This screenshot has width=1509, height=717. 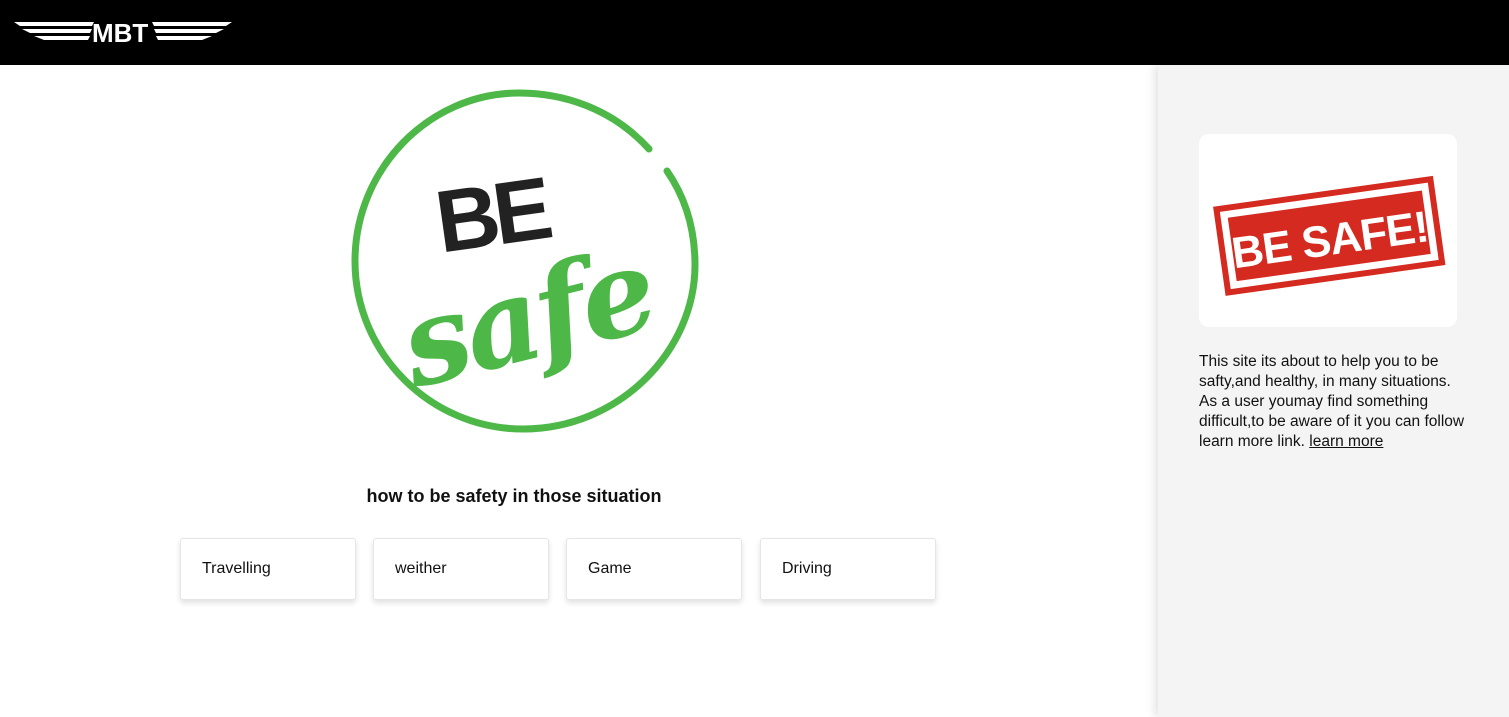 What do you see at coordinates (421, 568) in the screenshot?
I see `card-label: weither` at bounding box center [421, 568].